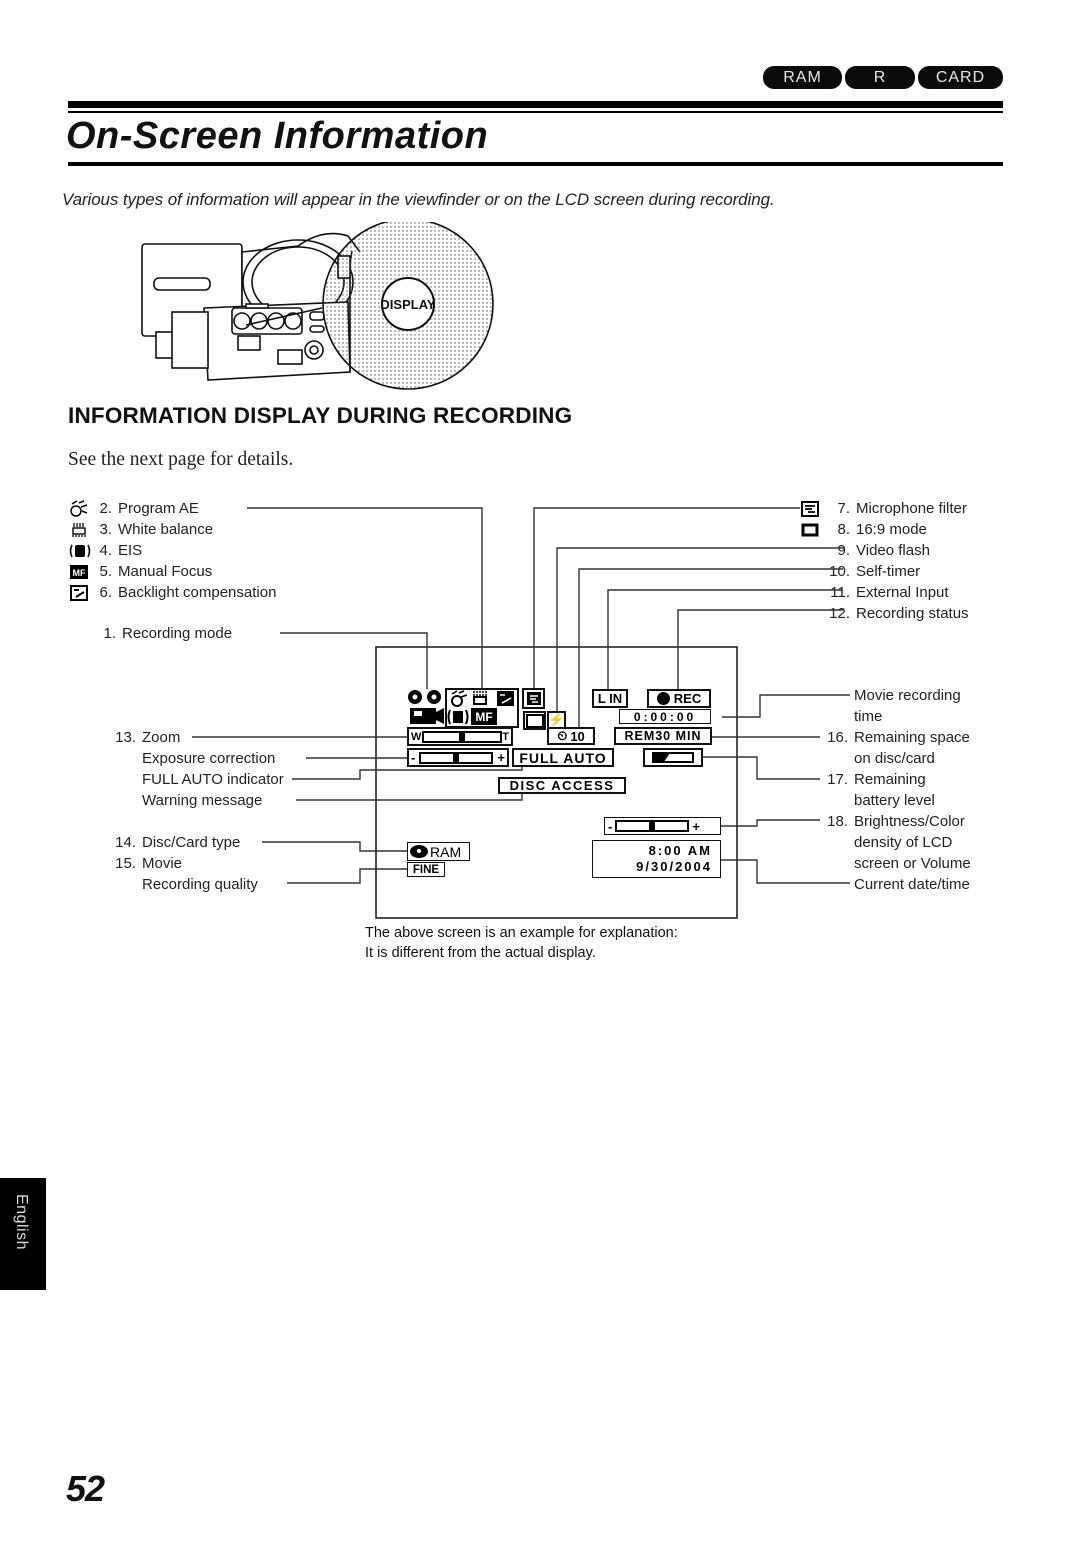  I want to click on svg-text: MF, so click(483, 717).